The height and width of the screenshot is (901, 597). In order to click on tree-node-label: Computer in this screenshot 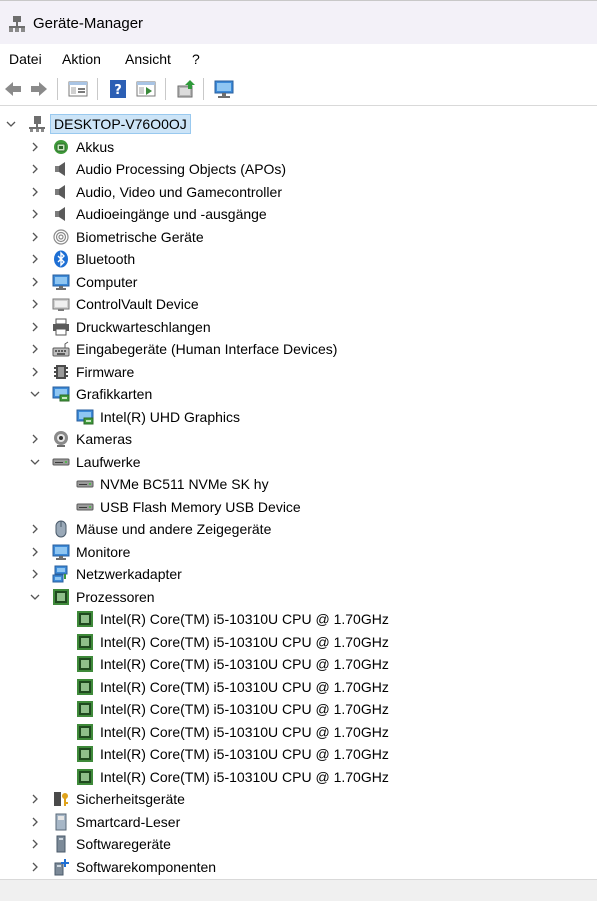, I will do `click(106, 282)`.